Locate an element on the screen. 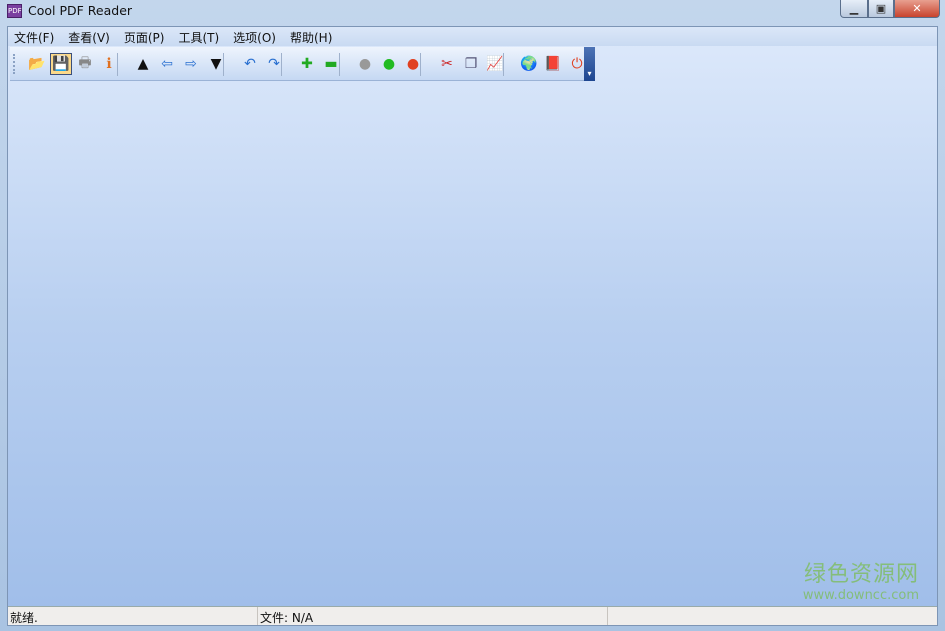  next-page-button: ⇨ is located at coordinates (191, 64).